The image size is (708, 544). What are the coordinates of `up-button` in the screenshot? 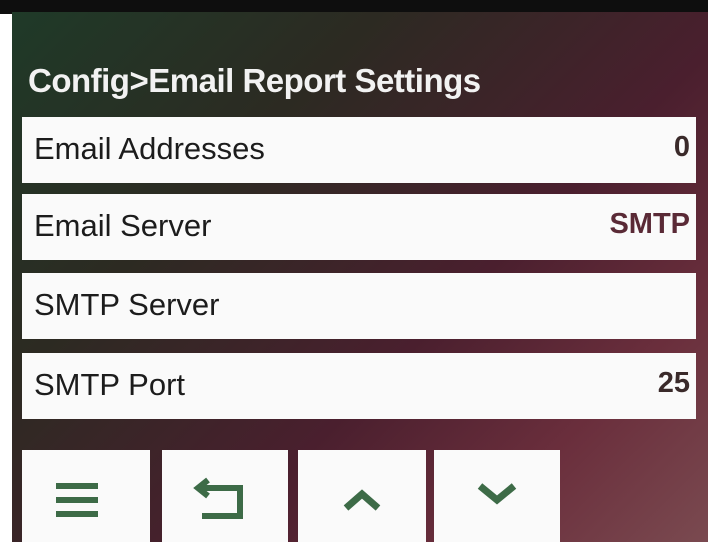 It's located at (362, 496).